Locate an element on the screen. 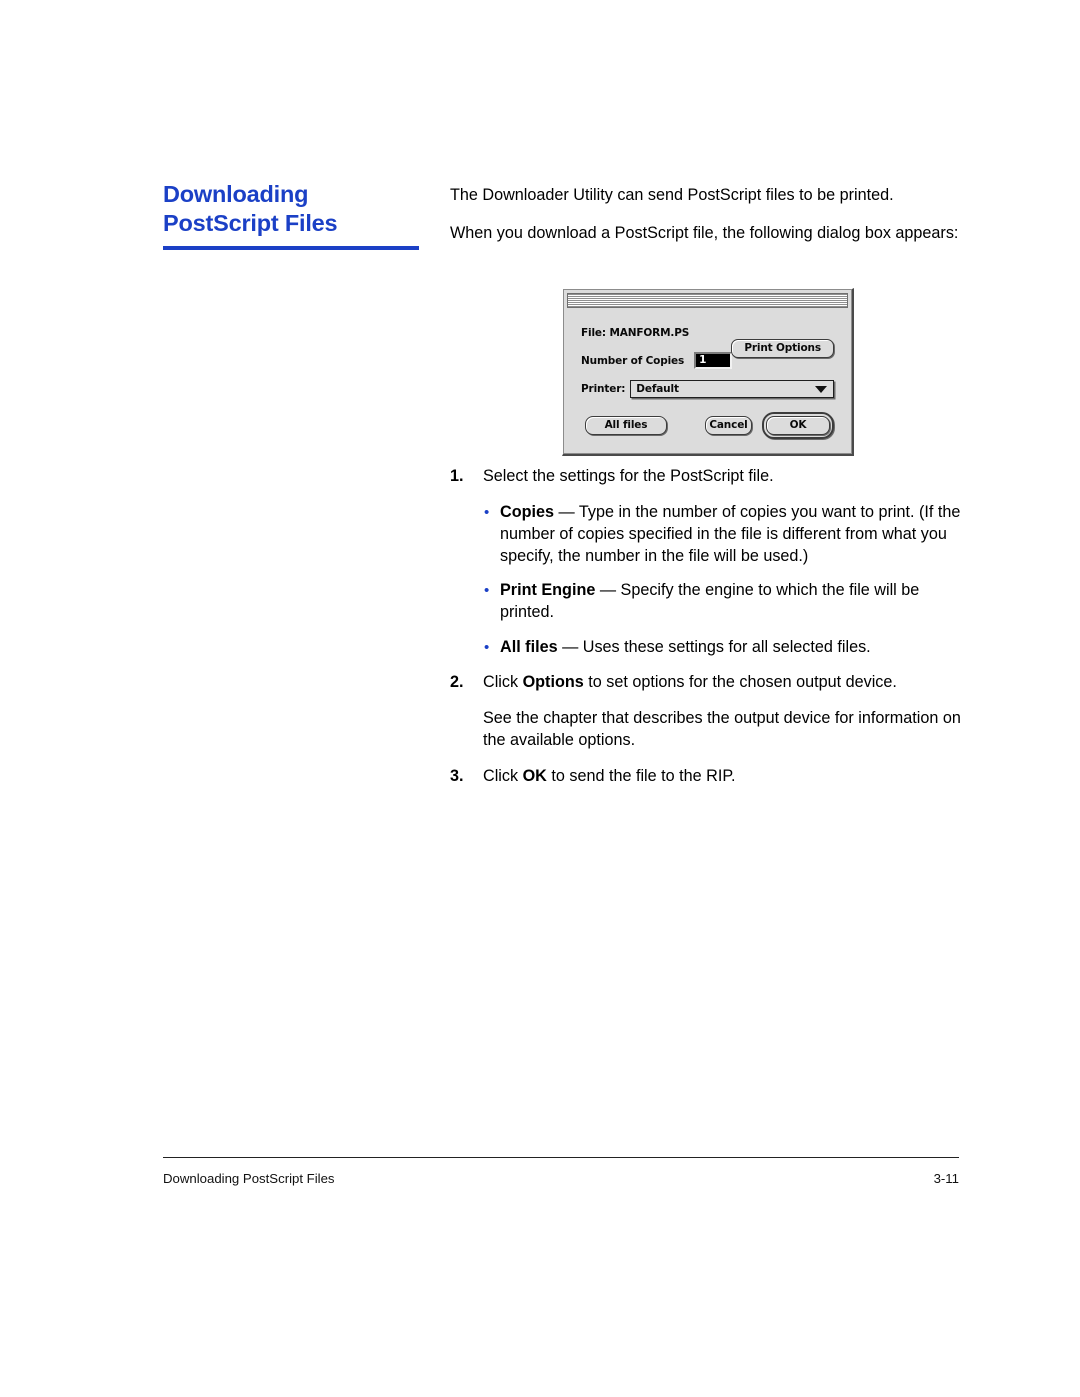 The width and height of the screenshot is (1080, 1397). ok-button: OK is located at coordinates (798, 425).